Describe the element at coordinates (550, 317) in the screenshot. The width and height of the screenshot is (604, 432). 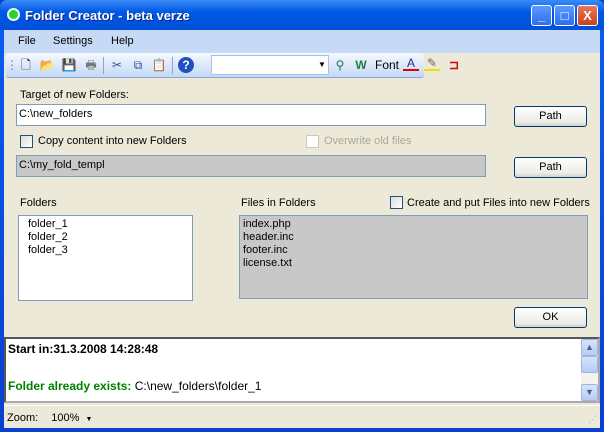
I see `ok-button: OK` at that location.